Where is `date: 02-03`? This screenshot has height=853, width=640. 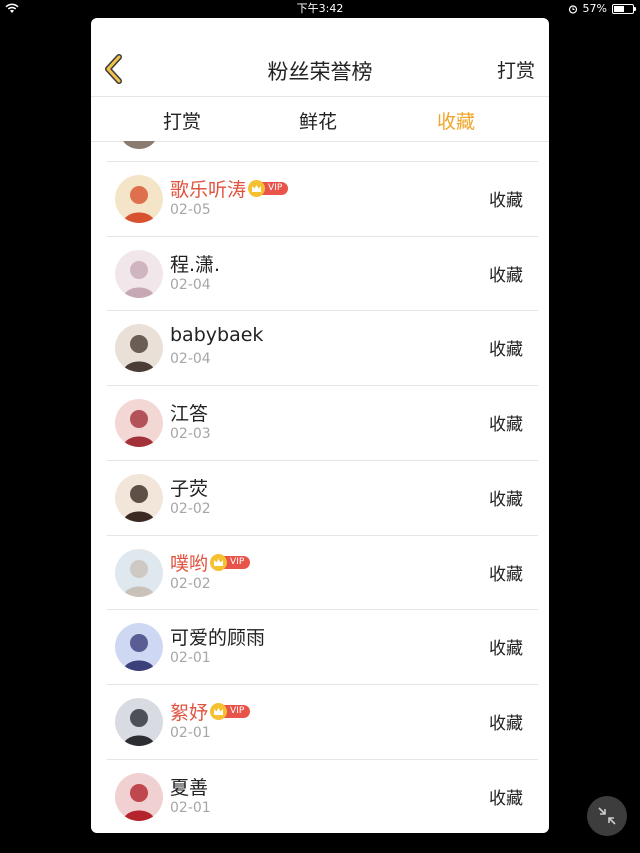 date: 02-03 is located at coordinates (190, 434).